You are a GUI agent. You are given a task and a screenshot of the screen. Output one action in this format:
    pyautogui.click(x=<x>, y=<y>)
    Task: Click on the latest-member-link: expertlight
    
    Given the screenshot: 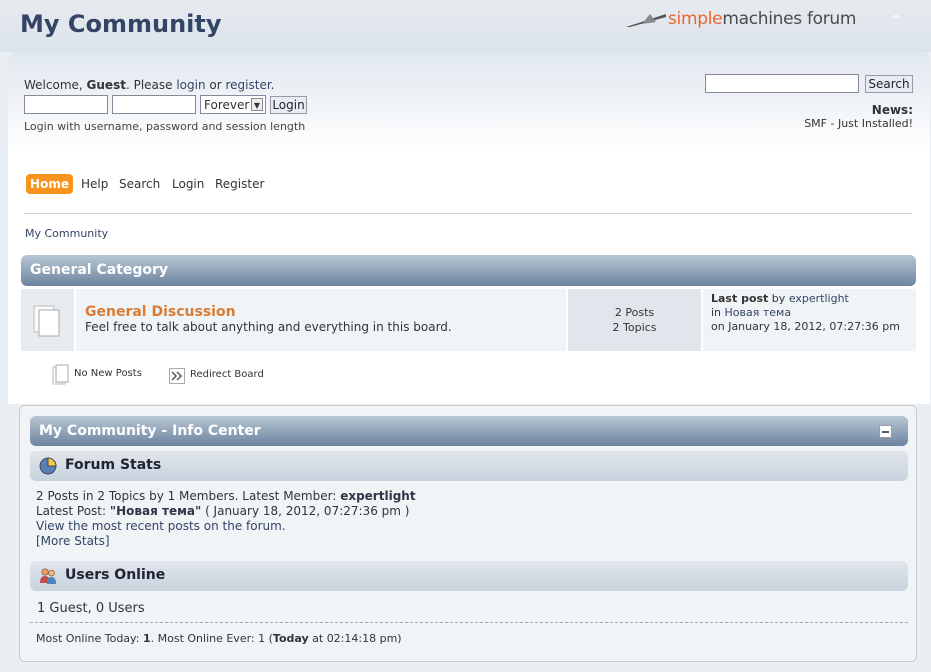 What is the action you would take?
    pyautogui.click(x=377, y=496)
    